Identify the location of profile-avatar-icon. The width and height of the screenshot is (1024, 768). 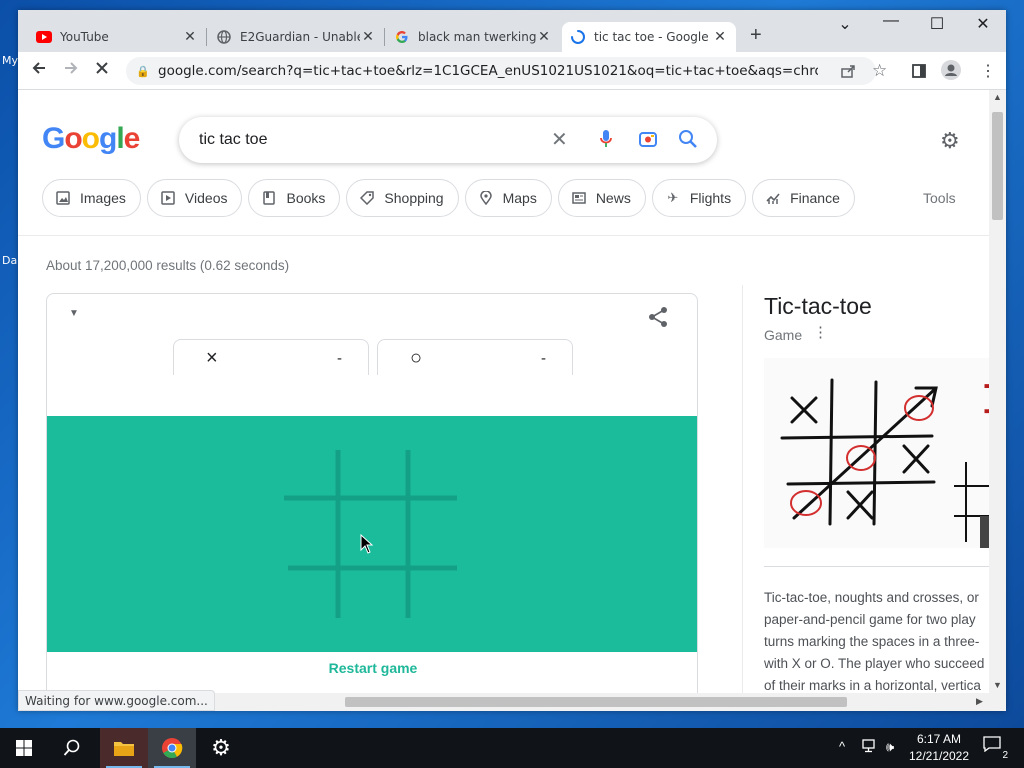
(951, 72).